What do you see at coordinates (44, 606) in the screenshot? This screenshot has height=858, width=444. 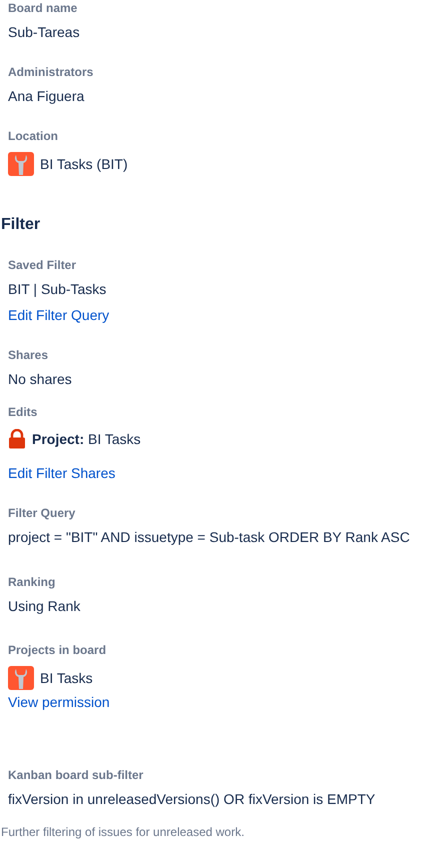 I see `field-value: Using Rank` at bounding box center [44, 606].